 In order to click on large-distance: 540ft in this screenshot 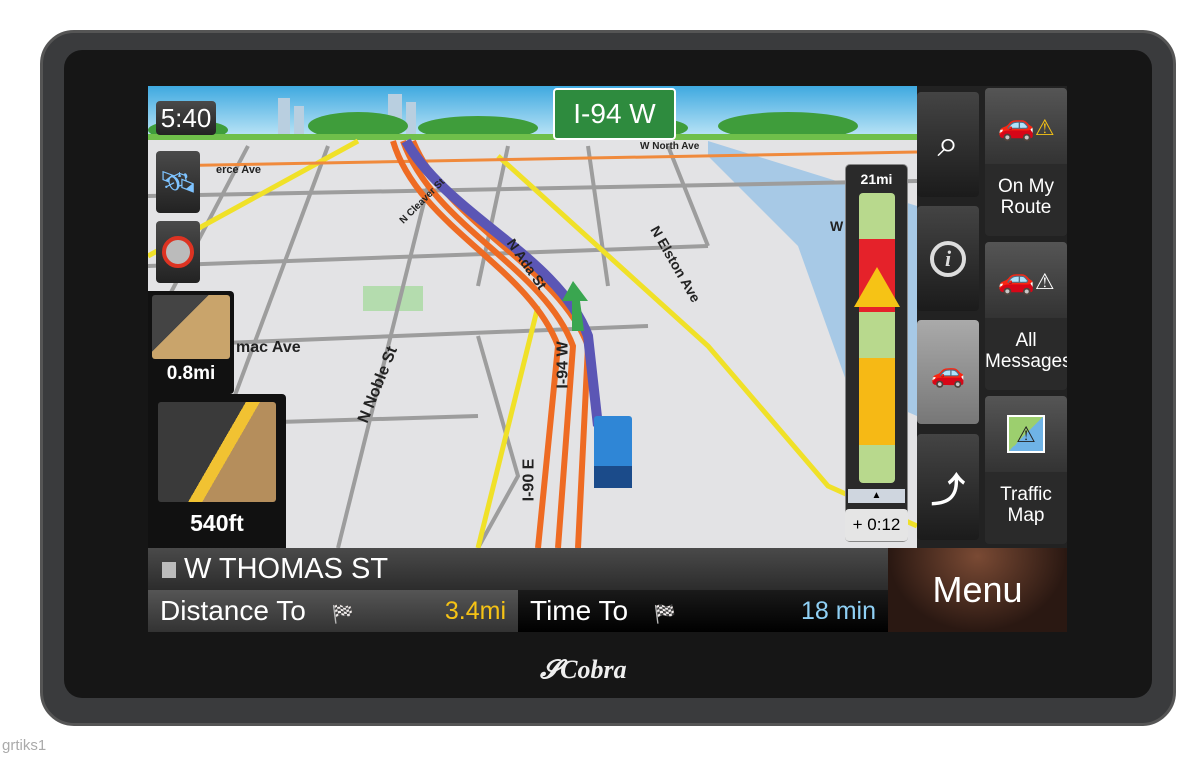, I will do `click(217, 523)`.